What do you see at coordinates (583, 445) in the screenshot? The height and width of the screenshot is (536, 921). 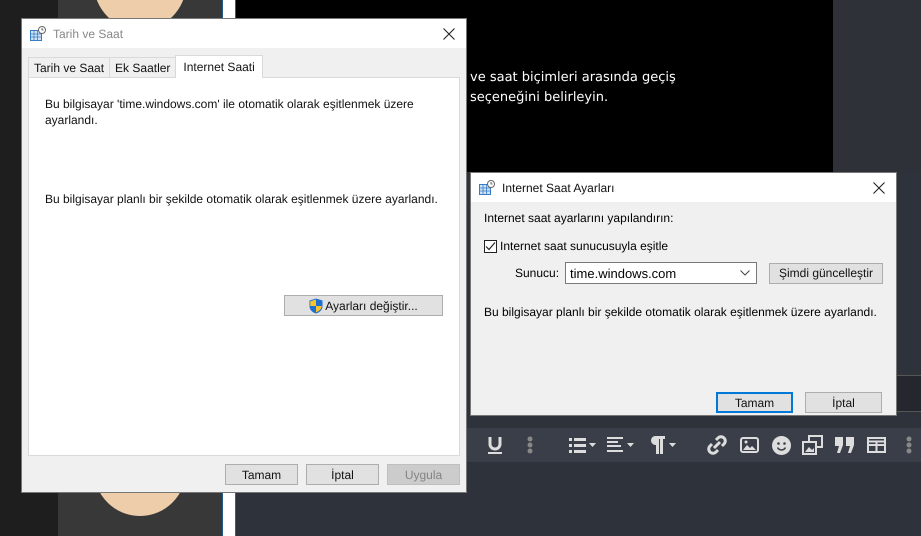 I see `list-icon` at bounding box center [583, 445].